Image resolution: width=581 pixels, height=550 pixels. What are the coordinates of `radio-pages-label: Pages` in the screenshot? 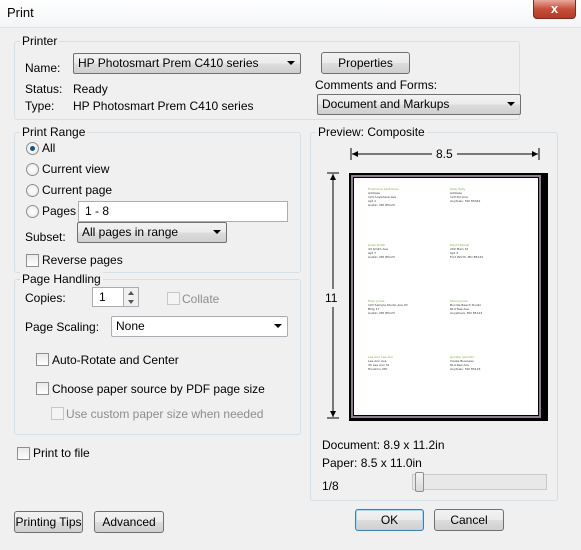 It's located at (59, 211).